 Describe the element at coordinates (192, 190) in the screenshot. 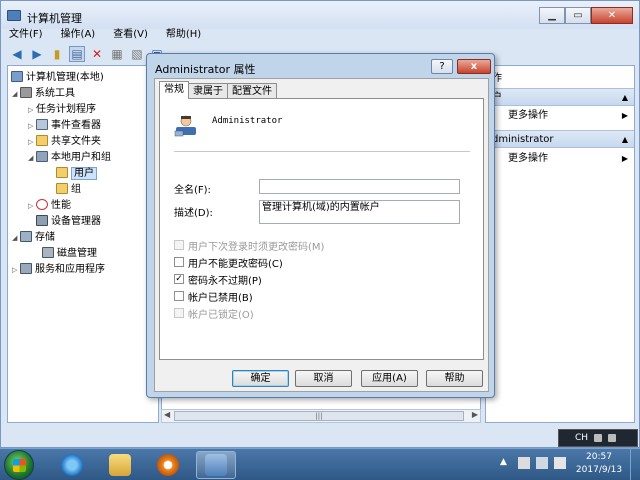

I see `fullname-label: 全名(F):` at that location.